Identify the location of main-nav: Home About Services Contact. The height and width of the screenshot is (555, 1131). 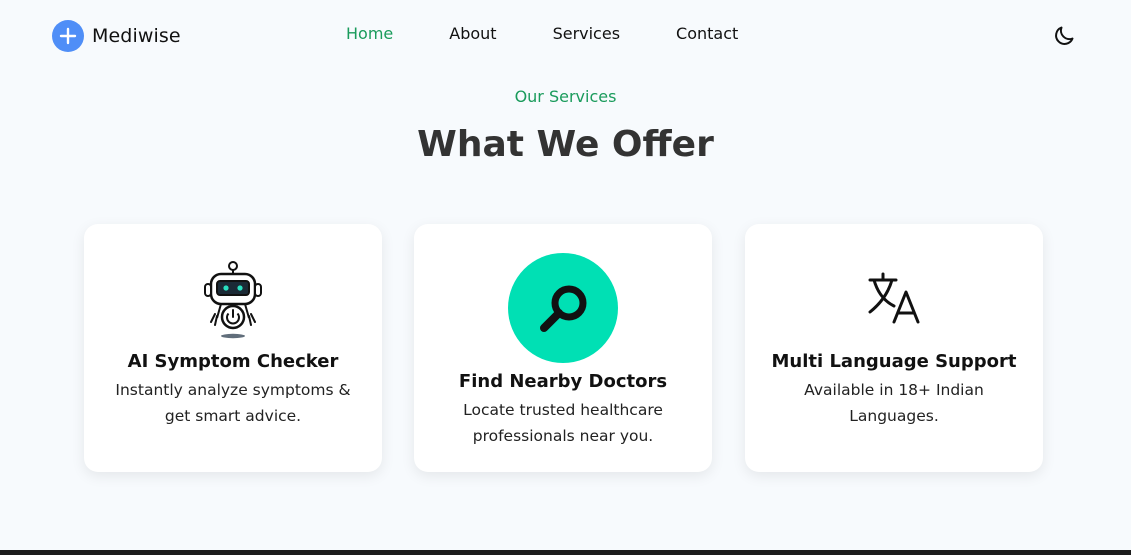
(570, 33).